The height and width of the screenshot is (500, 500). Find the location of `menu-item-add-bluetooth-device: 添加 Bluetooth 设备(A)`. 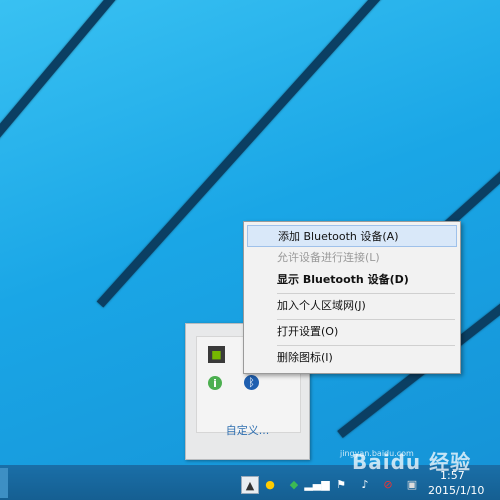

menu-item-add-bluetooth-device: 添加 Bluetooth 设备(A) is located at coordinates (352, 236).